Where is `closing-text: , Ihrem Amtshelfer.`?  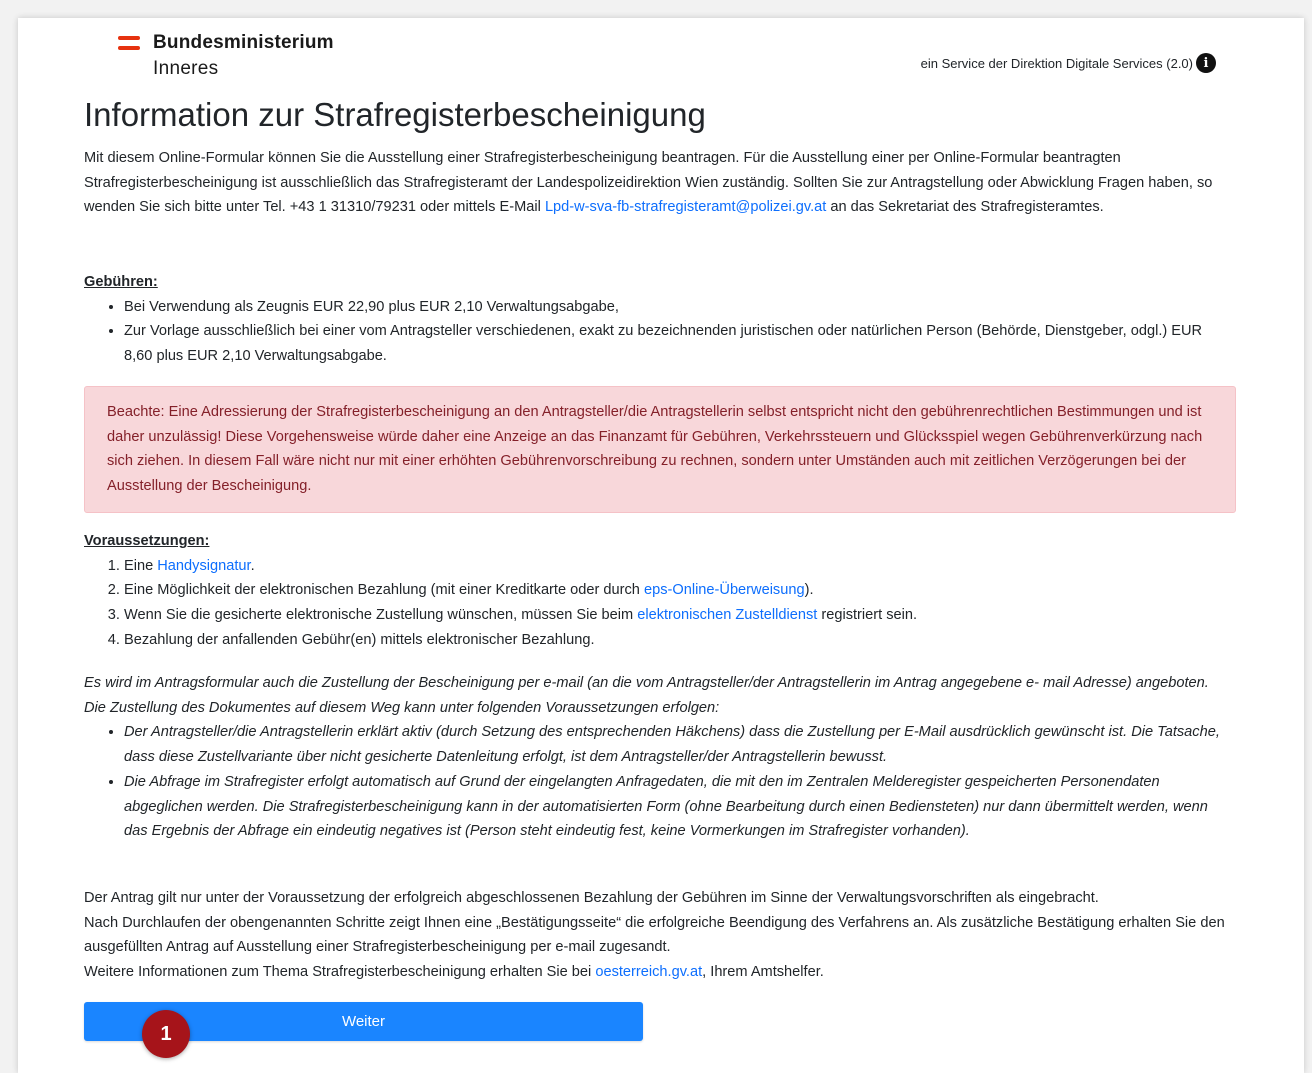 closing-text: , Ihrem Amtshelfer. is located at coordinates (763, 972).